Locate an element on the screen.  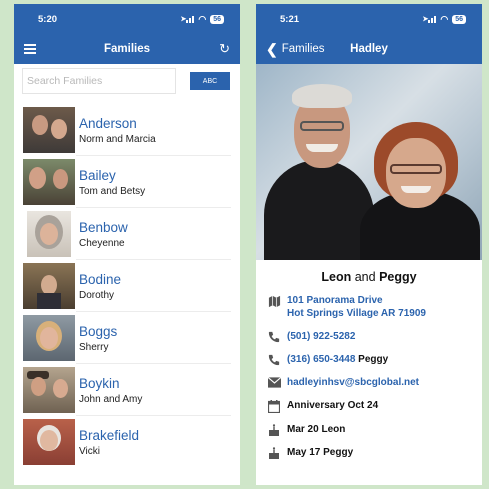
hamburger-icon is located at coordinates (30, 49).